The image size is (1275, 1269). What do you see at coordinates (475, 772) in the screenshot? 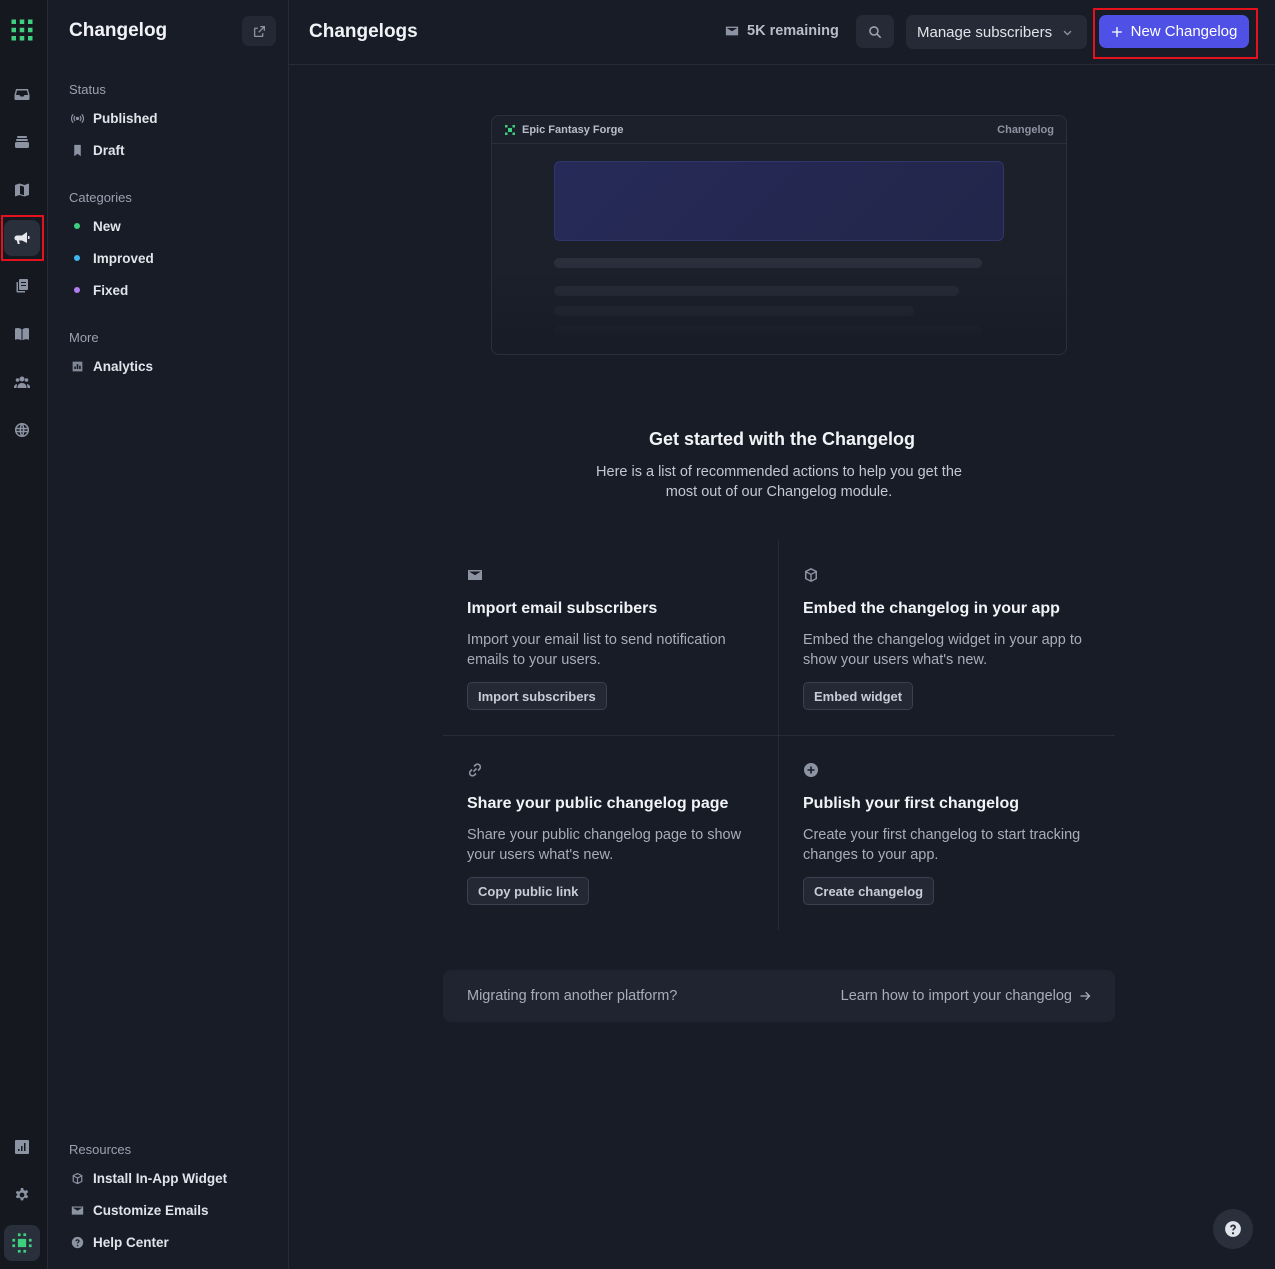
I see `link-icon` at bounding box center [475, 772].